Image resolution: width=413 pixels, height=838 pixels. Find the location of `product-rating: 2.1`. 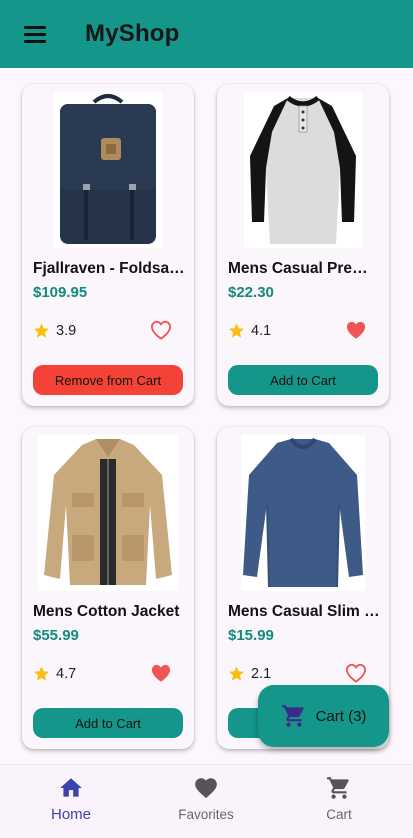

product-rating: 2.1 is located at coordinates (261, 673).